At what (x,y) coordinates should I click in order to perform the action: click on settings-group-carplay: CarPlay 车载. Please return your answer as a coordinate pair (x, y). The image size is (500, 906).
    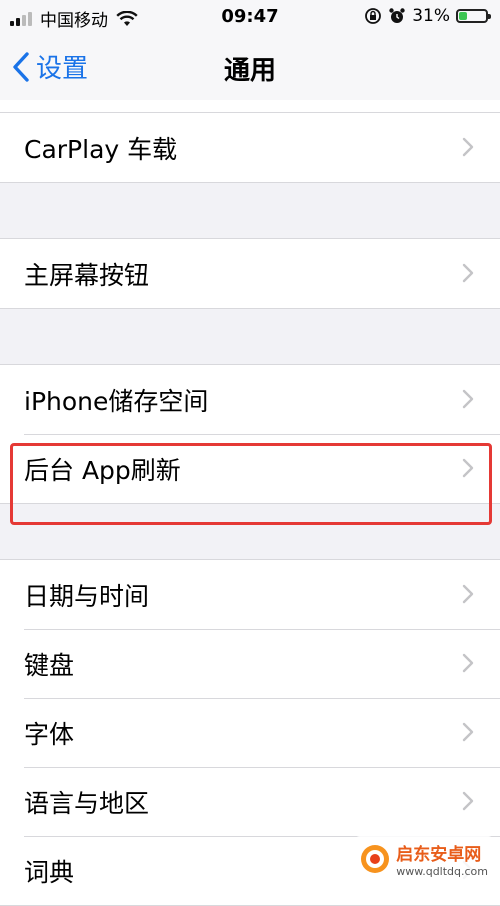
    Looking at the image, I should click on (250, 148).